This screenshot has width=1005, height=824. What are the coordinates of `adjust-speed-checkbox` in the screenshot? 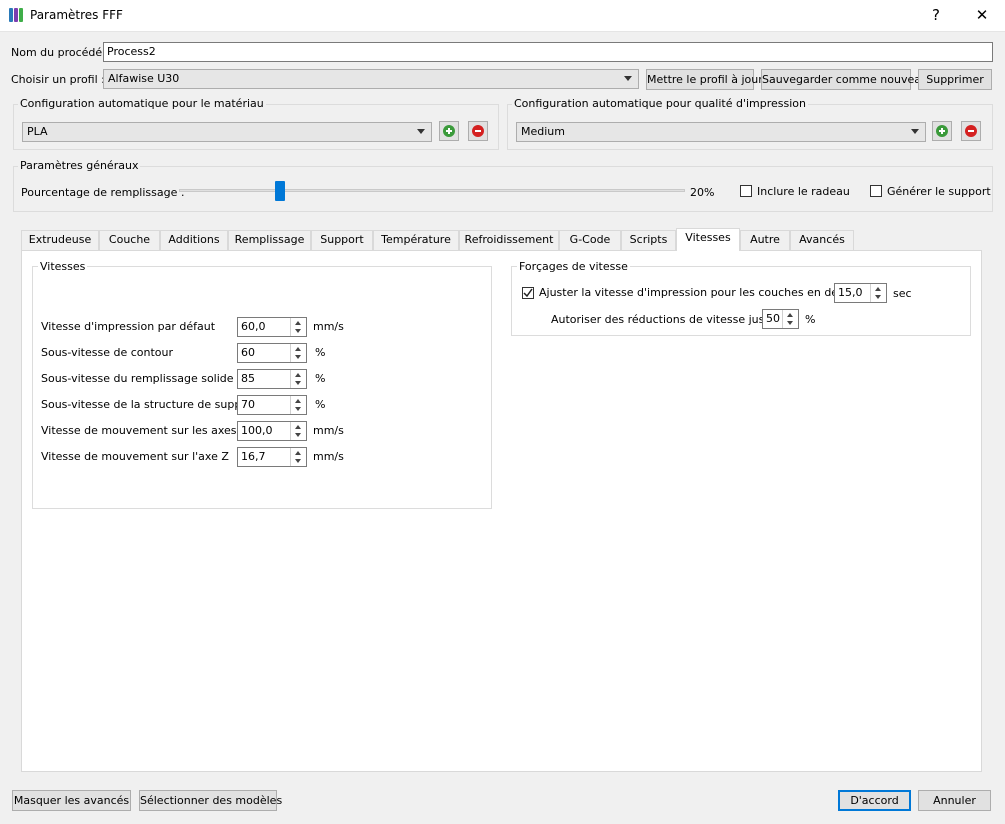 It's located at (528, 293).